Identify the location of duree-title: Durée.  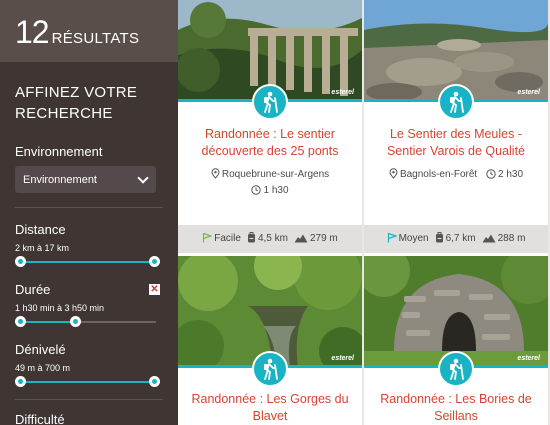
(33, 289).